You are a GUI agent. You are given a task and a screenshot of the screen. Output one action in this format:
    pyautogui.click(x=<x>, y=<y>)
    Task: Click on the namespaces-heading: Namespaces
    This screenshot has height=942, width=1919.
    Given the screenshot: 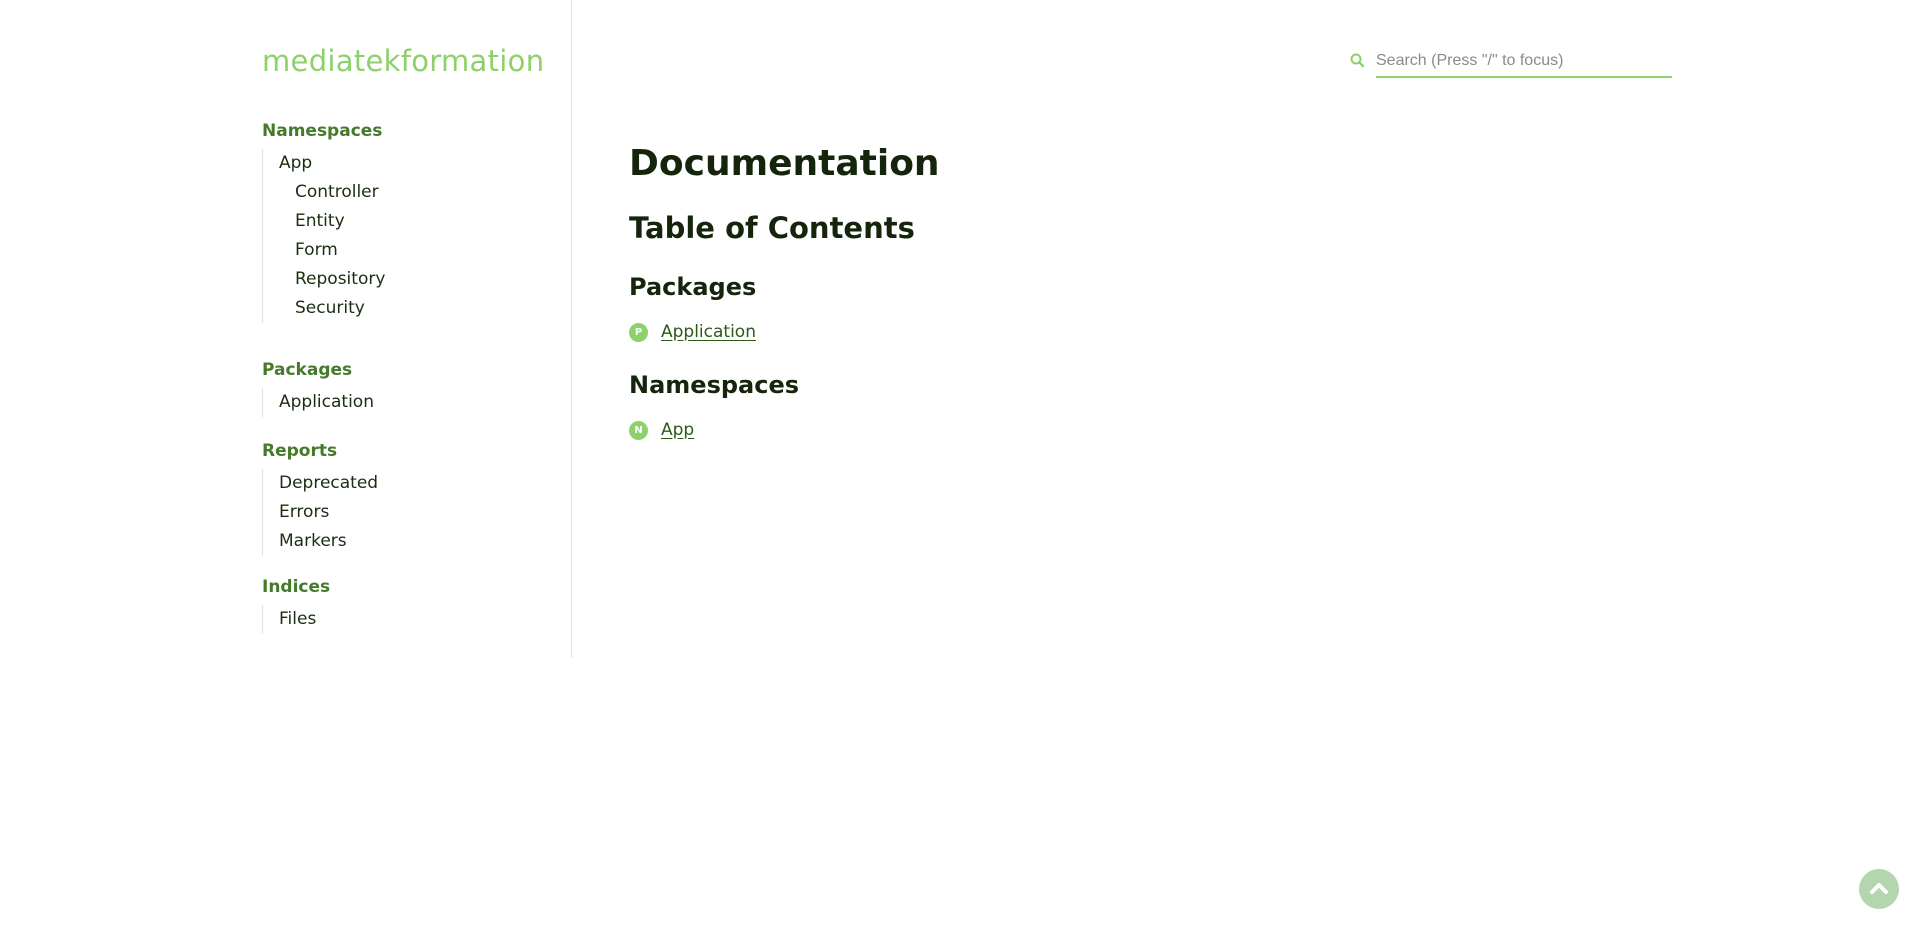 What is the action you would take?
    pyautogui.click(x=714, y=385)
    